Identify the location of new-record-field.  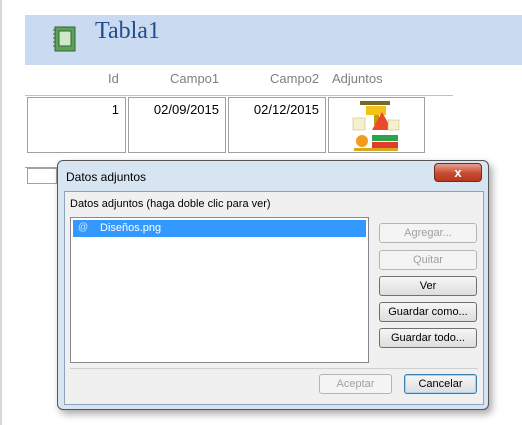
(42, 176).